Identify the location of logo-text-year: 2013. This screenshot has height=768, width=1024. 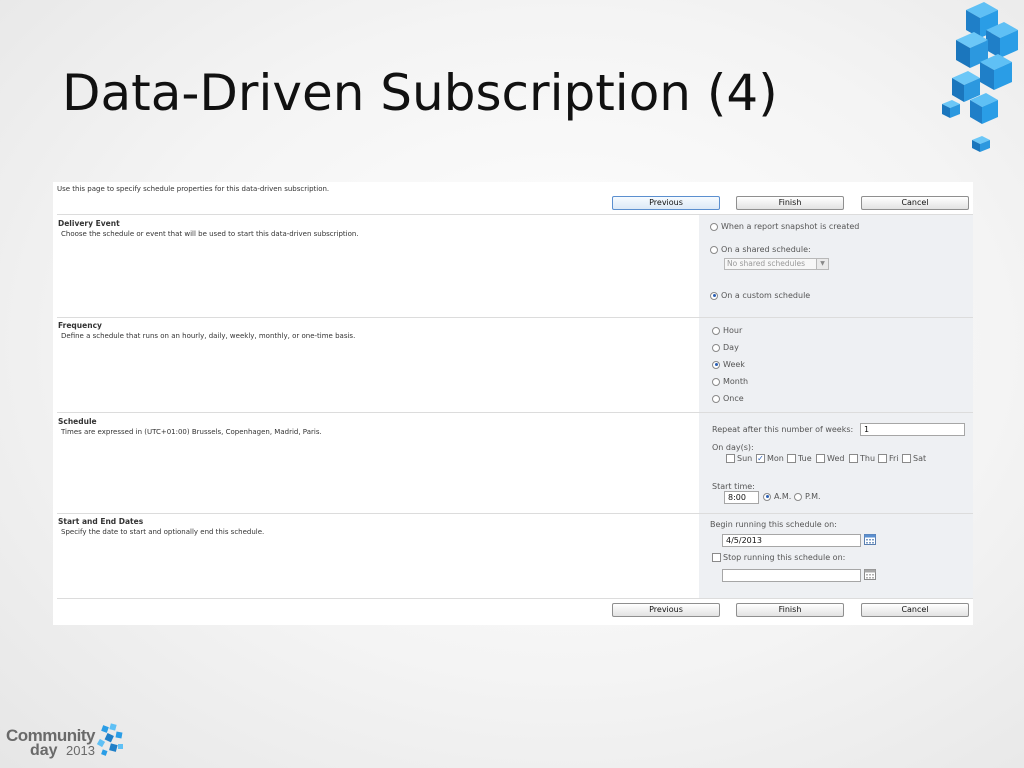
(80, 750).